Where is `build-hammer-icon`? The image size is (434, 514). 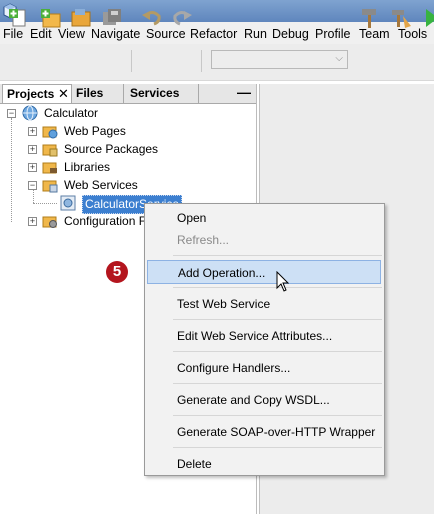 build-hammer-icon is located at coordinates (370, 18).